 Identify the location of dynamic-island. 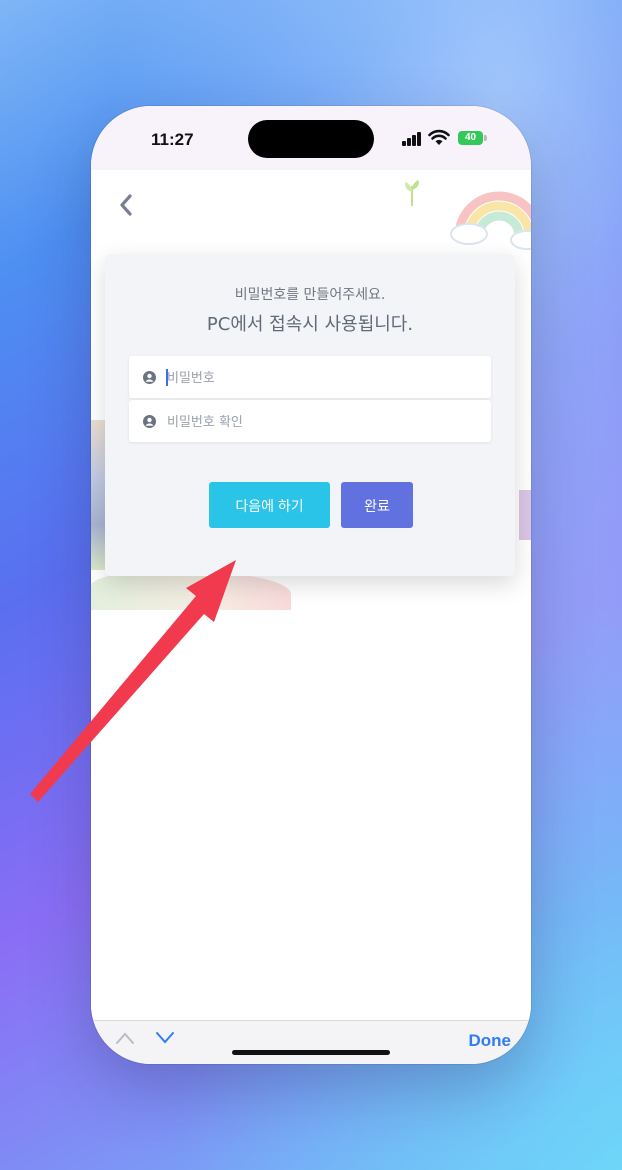
(311, 139).